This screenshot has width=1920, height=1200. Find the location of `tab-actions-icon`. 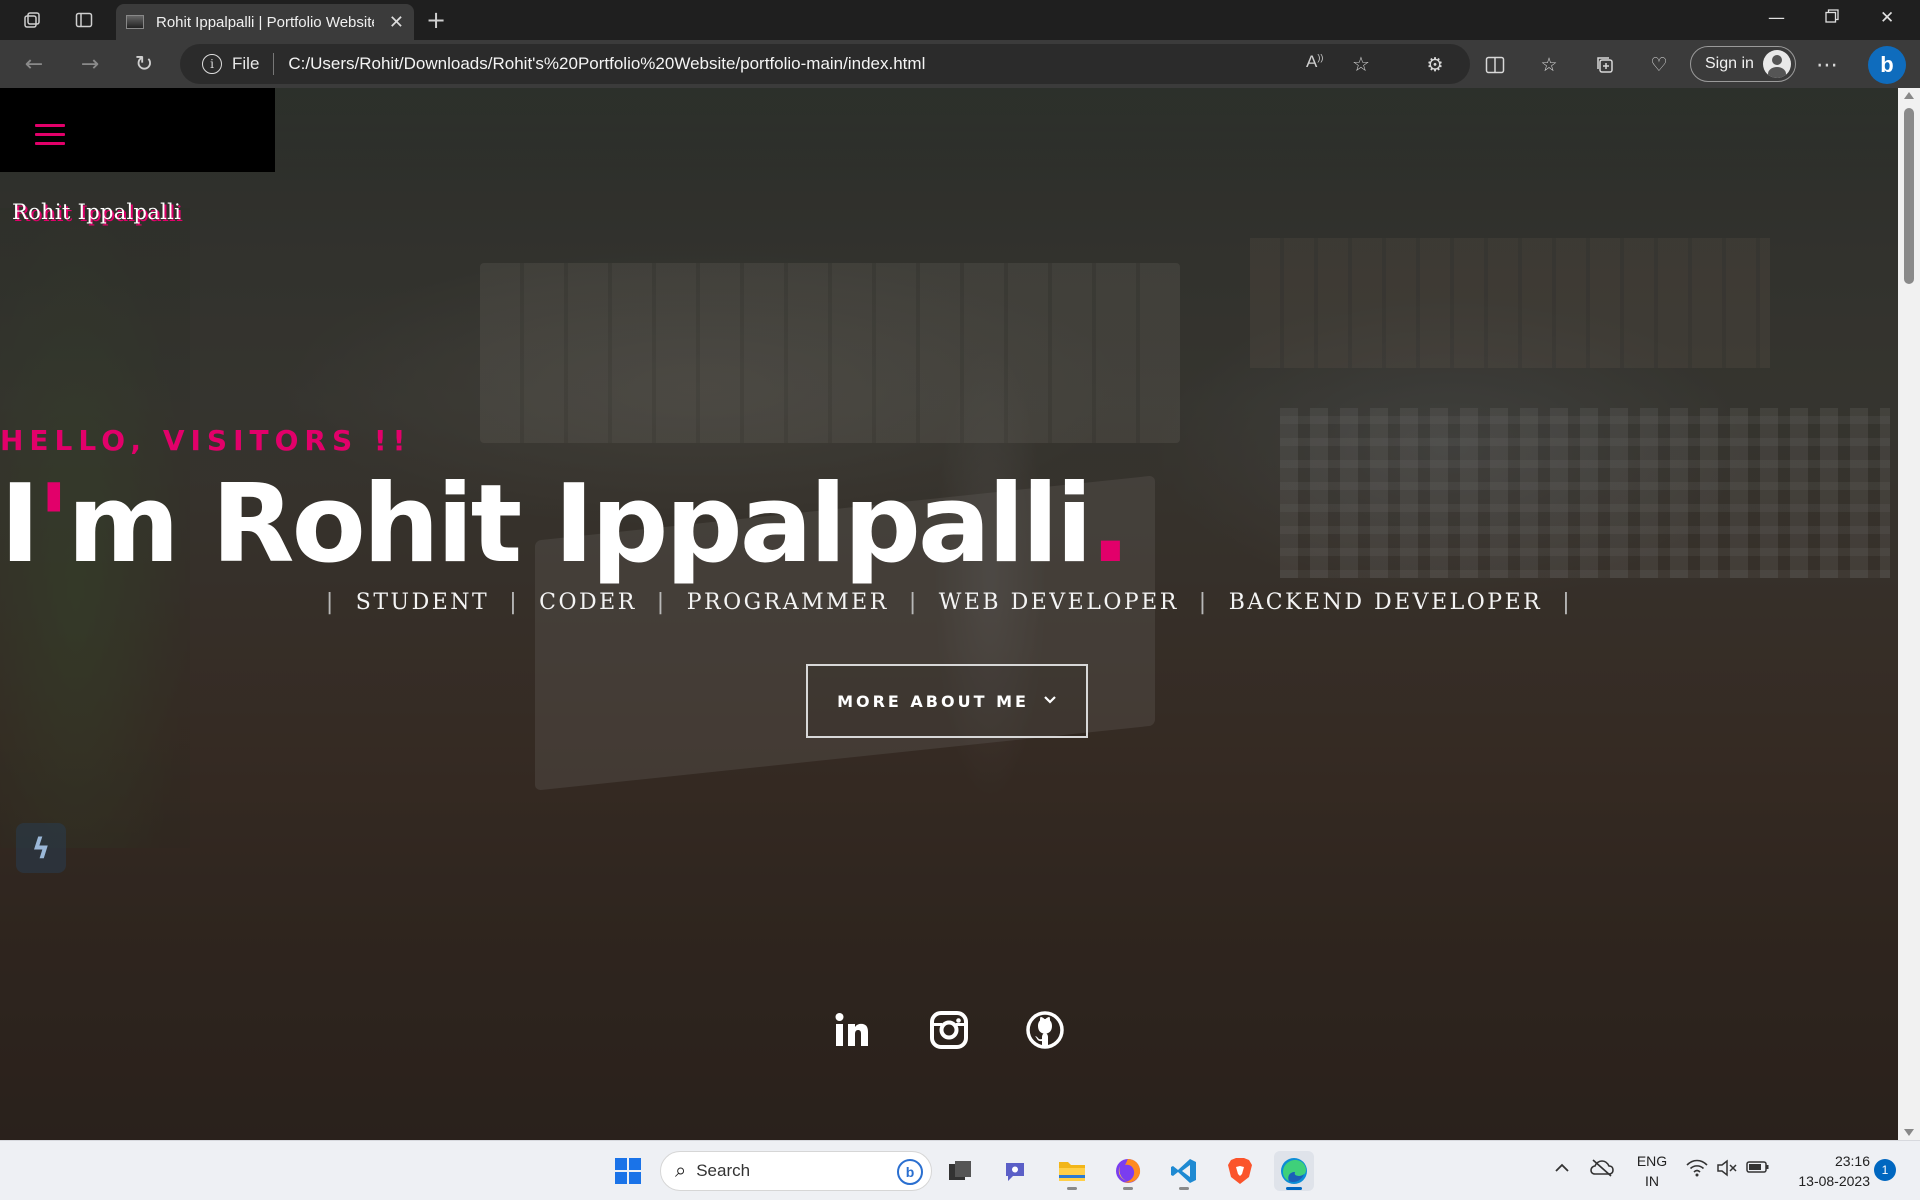

tab-actions-icon is located at coordinates (84, 20).